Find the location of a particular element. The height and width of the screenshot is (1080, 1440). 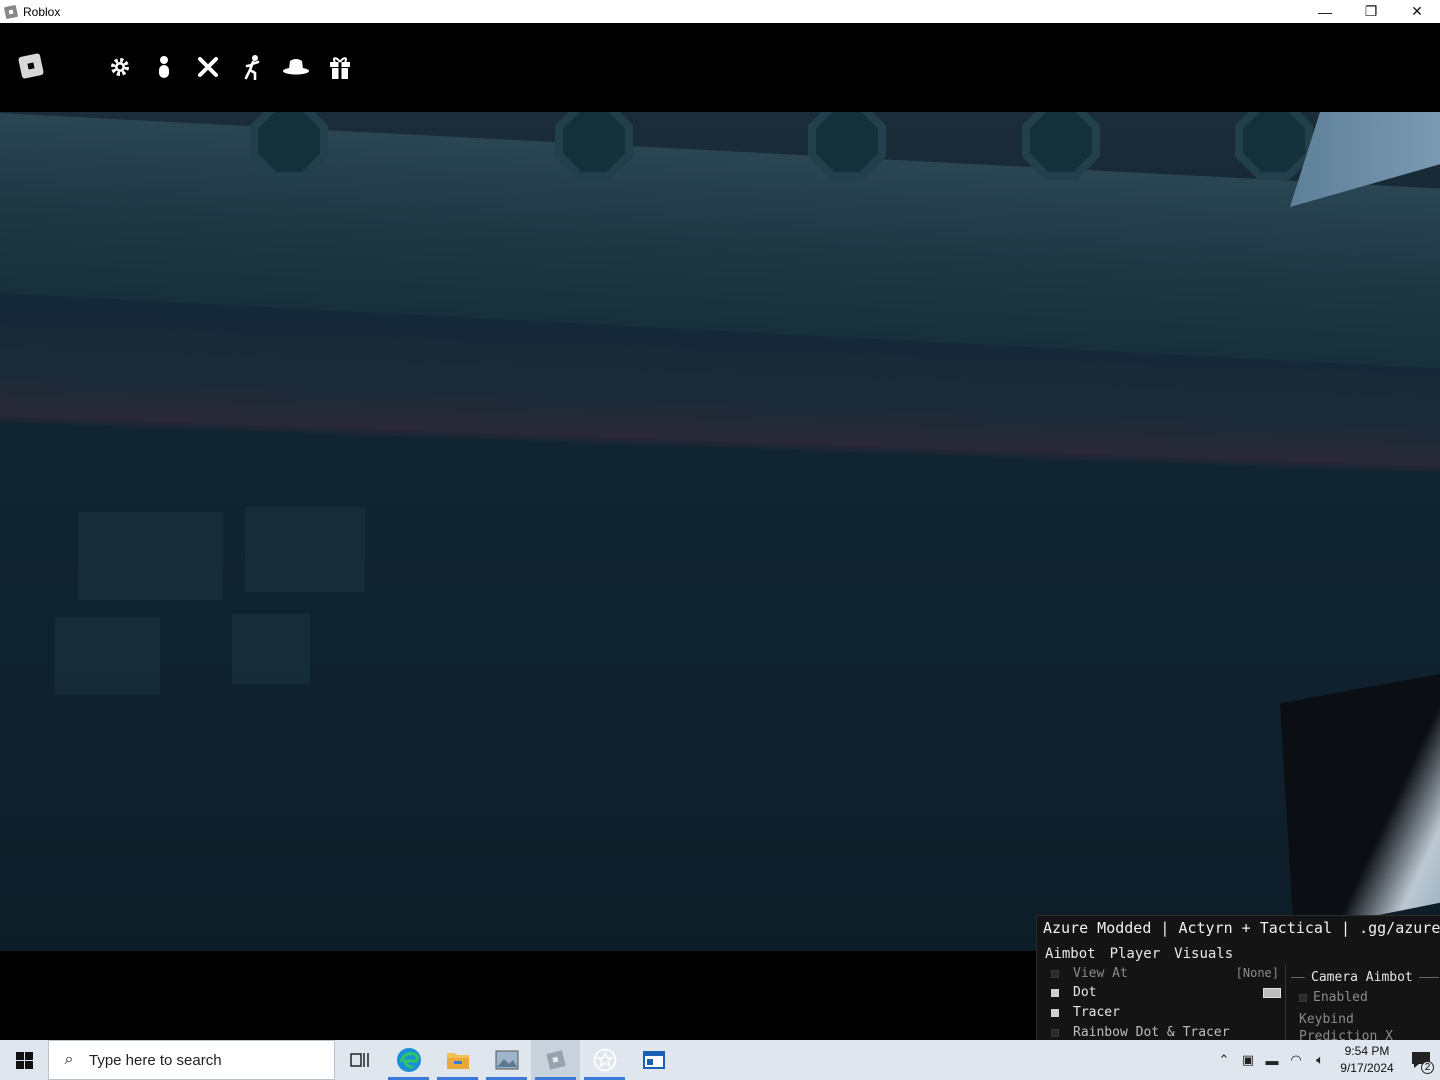

clock: 9:54 PM 9/17/2024 is located at coordinates (1367, 1060).